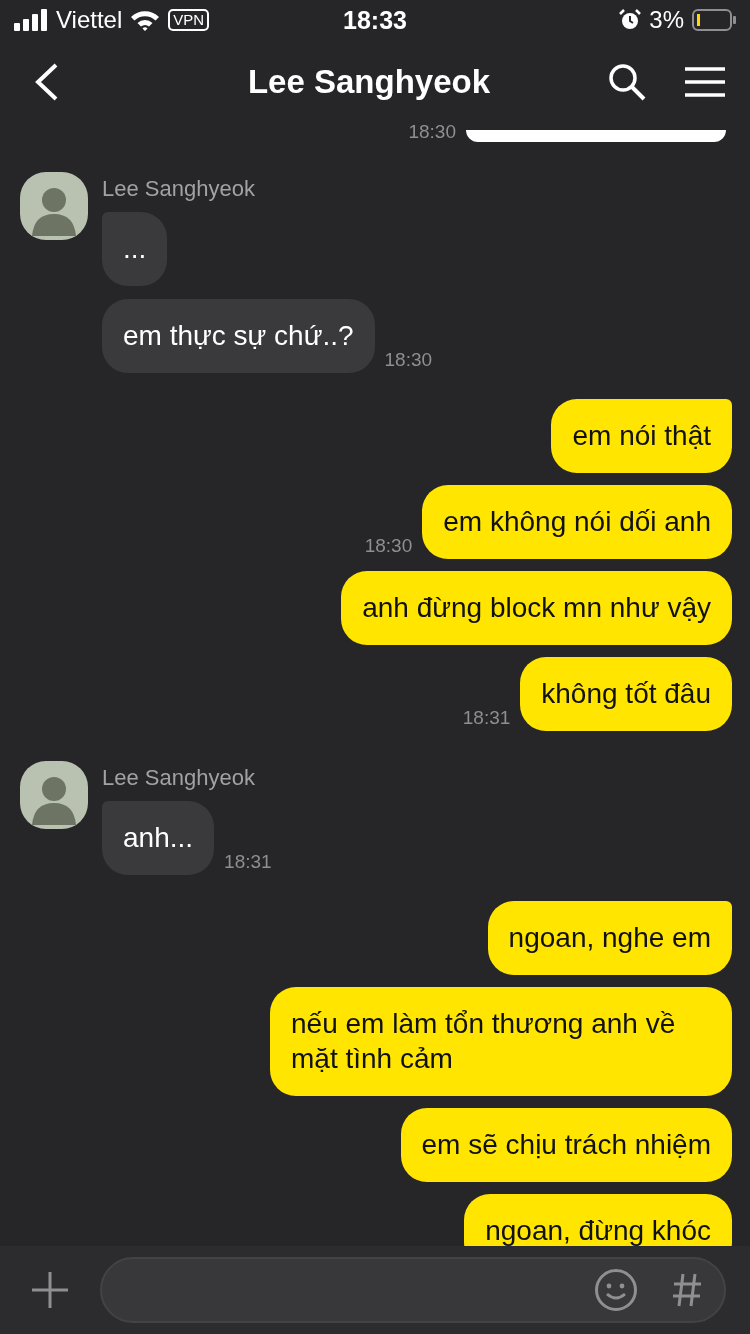 The width and height of the screenshot is (750, 1334). What do you see at coordinates (31, 20) in the screenshot?
I see `signal-icon` at bounding box center [31, 20].